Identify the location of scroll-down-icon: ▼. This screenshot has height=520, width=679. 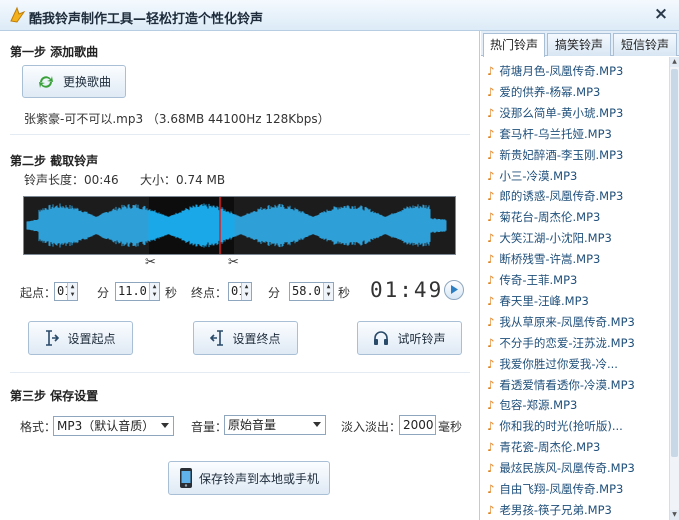
(674, 515).